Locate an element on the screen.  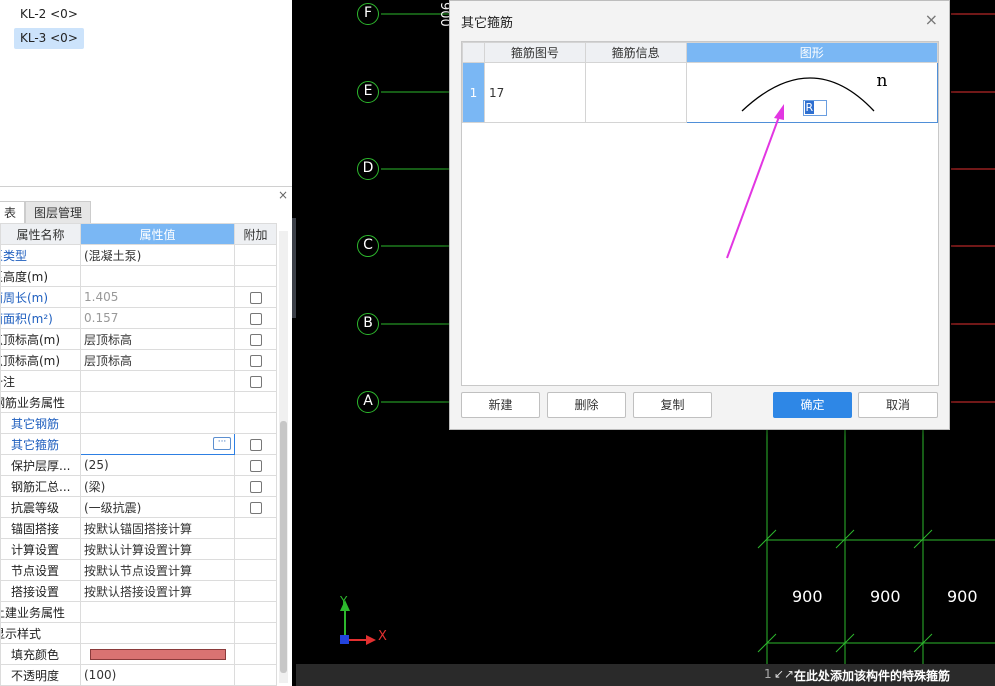
prop-value: 按默认计算设置计算 is located at coordinates (157, 549).